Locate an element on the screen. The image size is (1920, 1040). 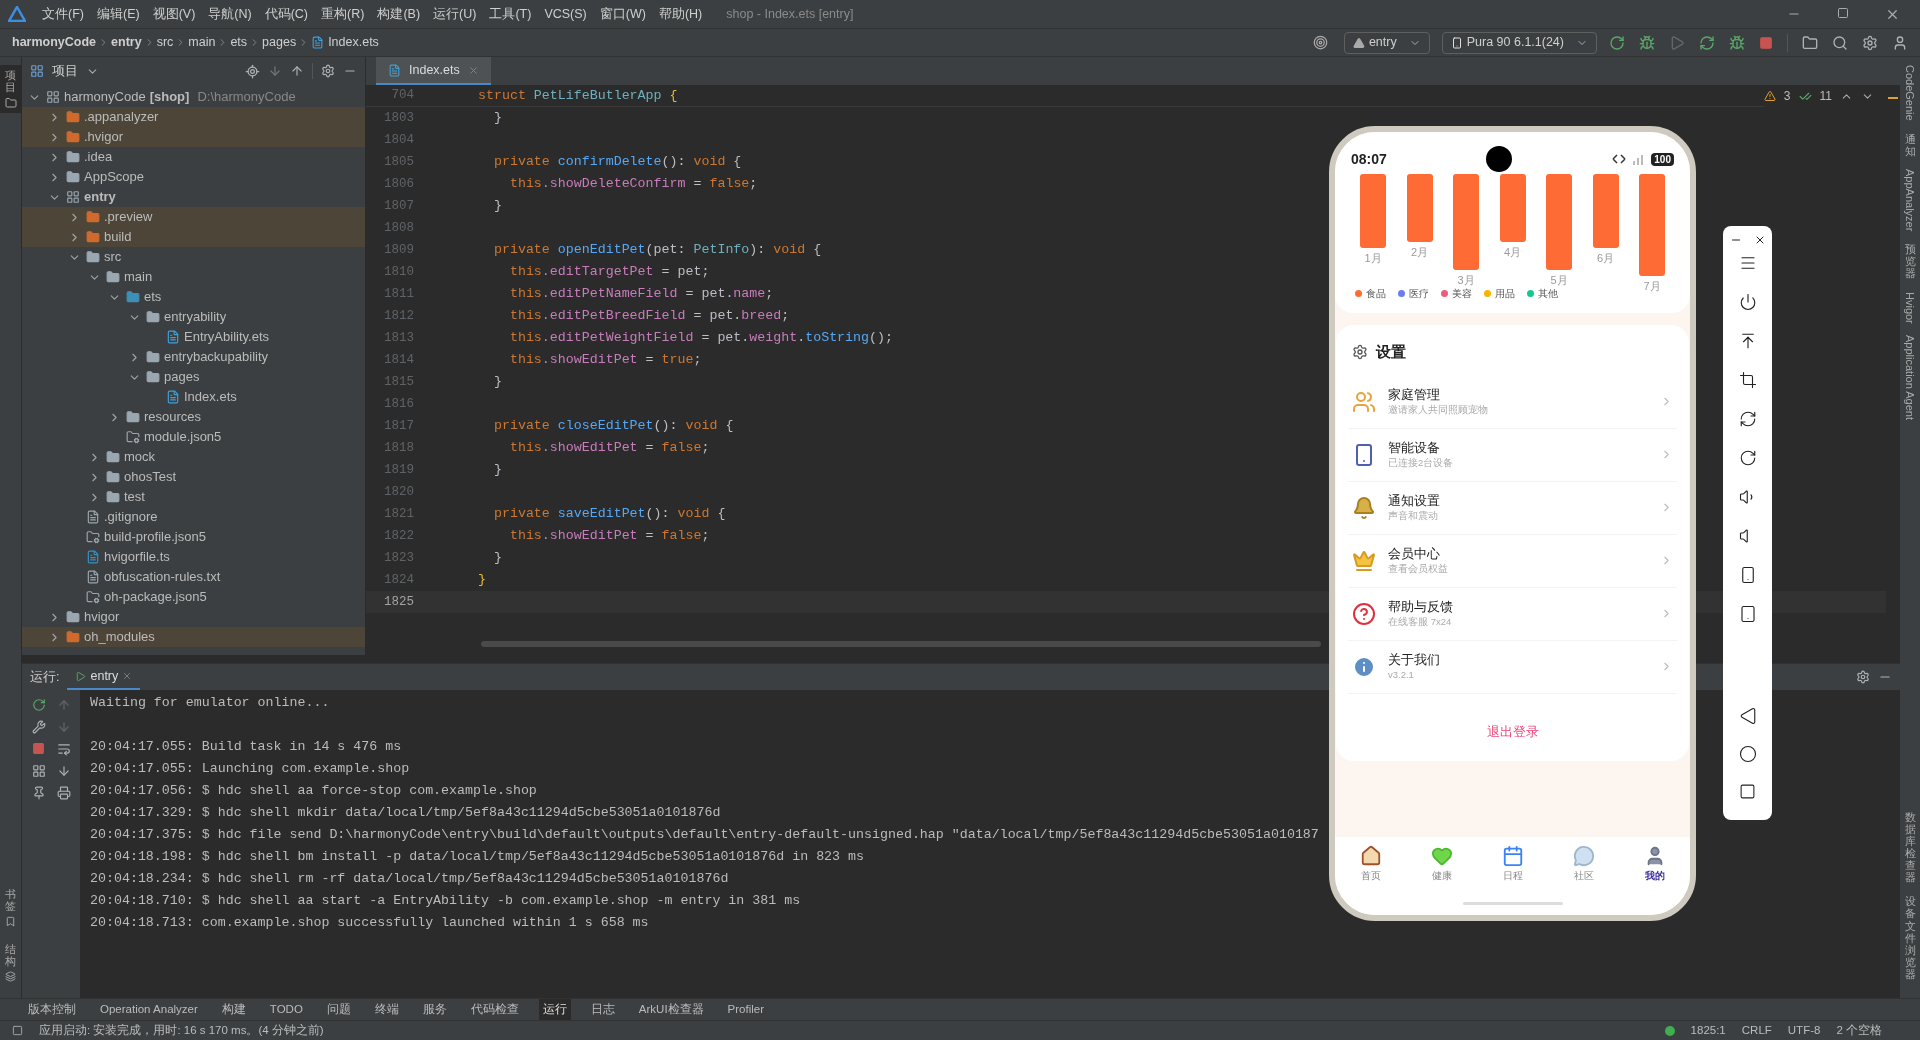
panel-title: 项目 is located at coordinates (65, 71).